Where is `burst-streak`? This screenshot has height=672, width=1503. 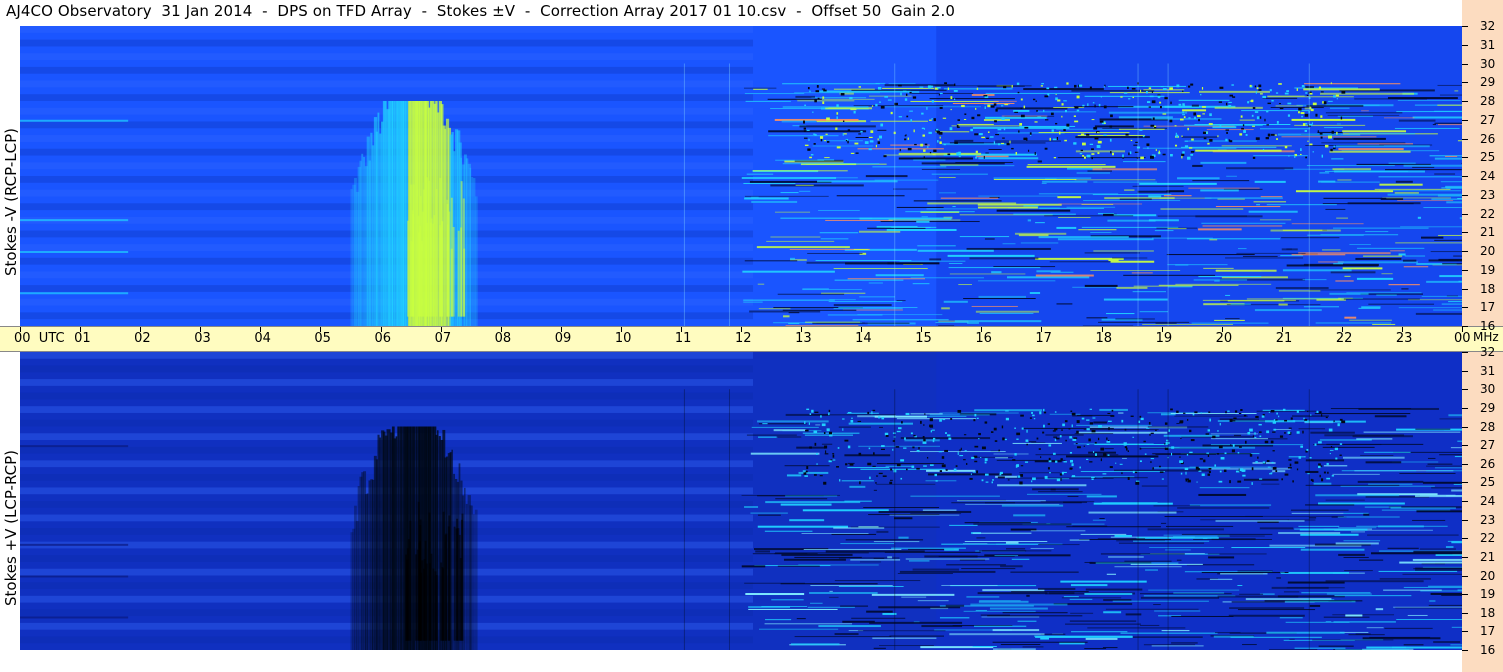
burst-streak is located at coordinates (466, 576).